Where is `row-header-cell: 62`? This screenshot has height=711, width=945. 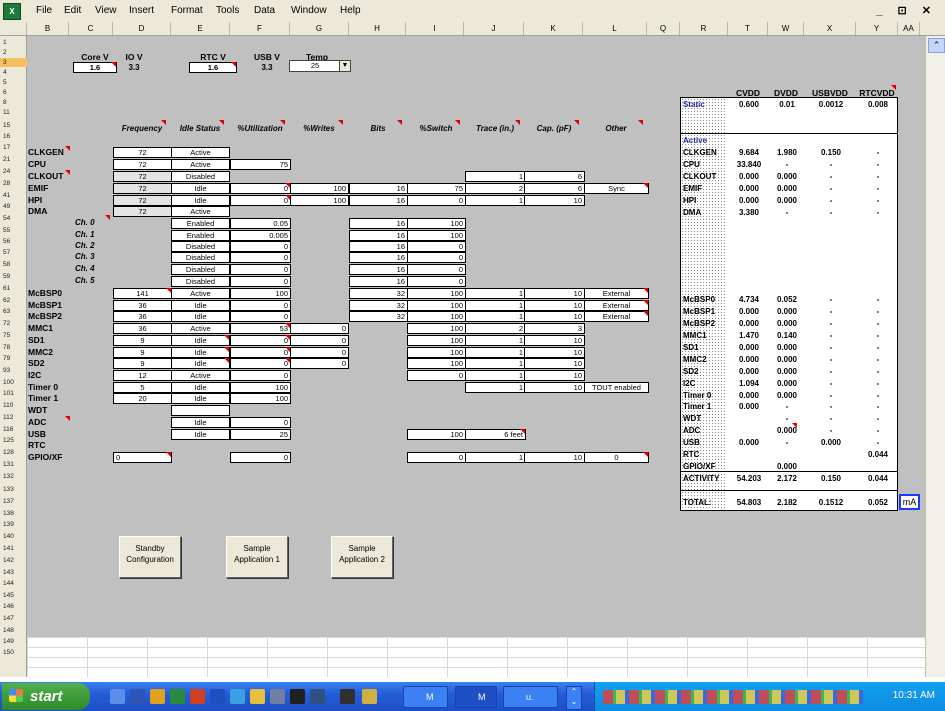
row-header-cell: 62 is located at coordinates (14, 300).